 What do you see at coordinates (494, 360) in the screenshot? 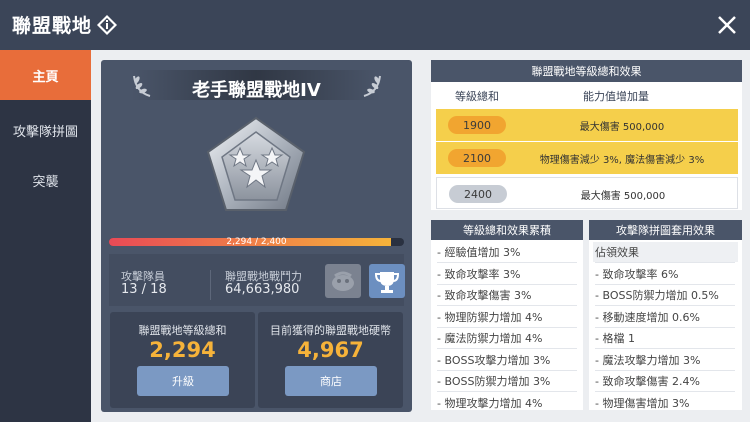
I see `list-item: - BOSS攻擊力增加 3%` at bounding box center [494, 360].